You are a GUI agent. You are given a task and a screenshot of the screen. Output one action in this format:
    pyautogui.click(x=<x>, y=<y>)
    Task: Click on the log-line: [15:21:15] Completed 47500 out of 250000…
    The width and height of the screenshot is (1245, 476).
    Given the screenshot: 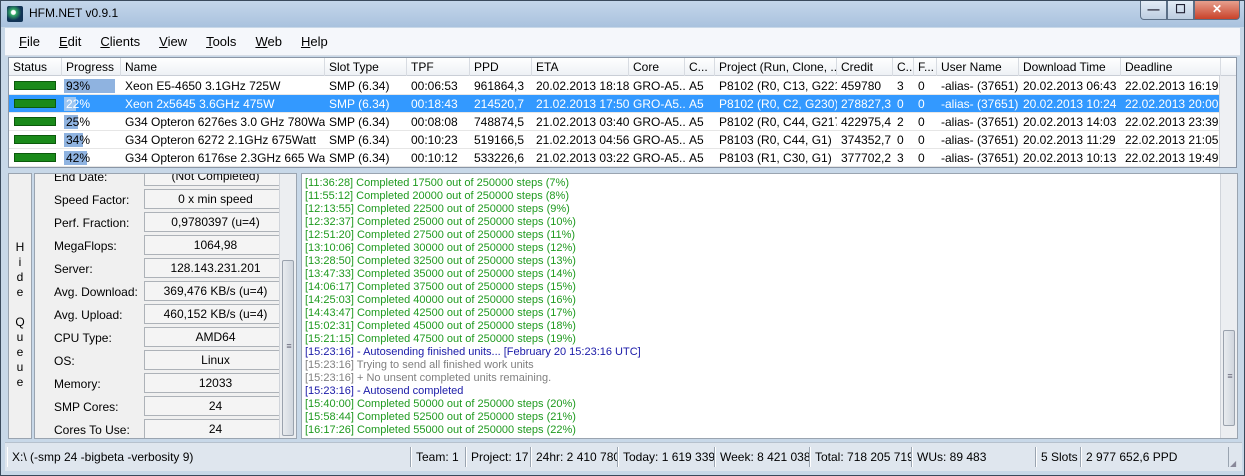 What is the action you would take?
    pyautogui.click(x=440, y=339)
    